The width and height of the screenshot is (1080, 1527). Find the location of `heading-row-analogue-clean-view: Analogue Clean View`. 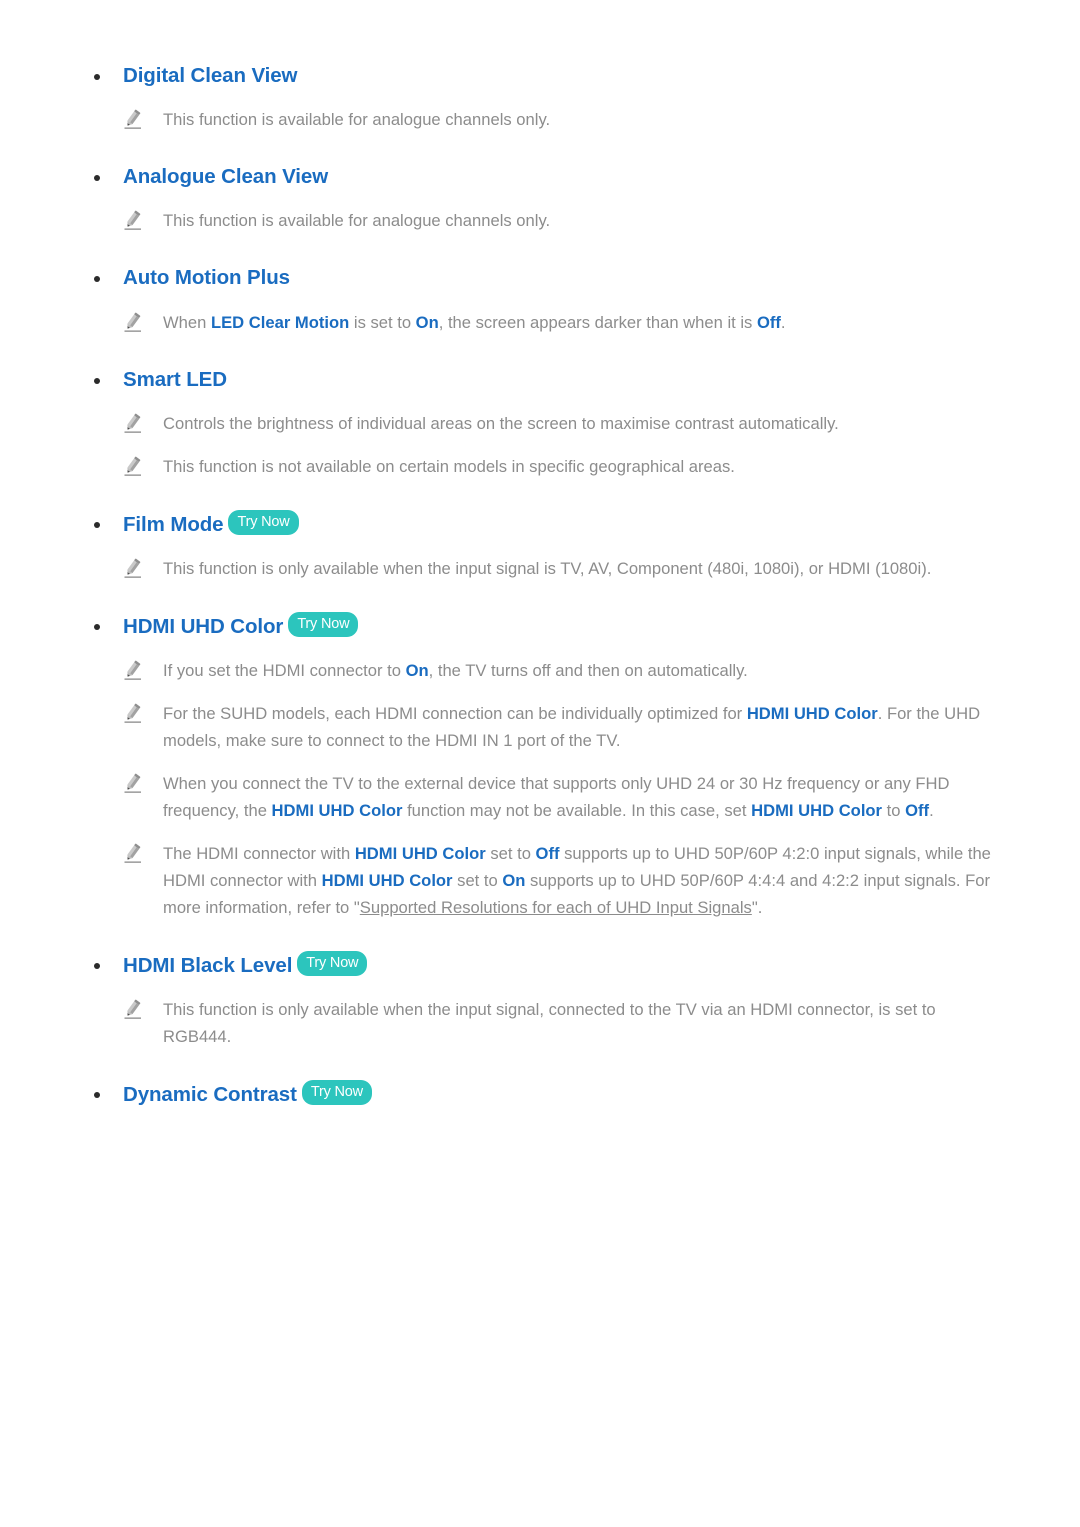

heading-row-analogue-clean-view: Analogue Clean View is located at coordinates (540, 177).